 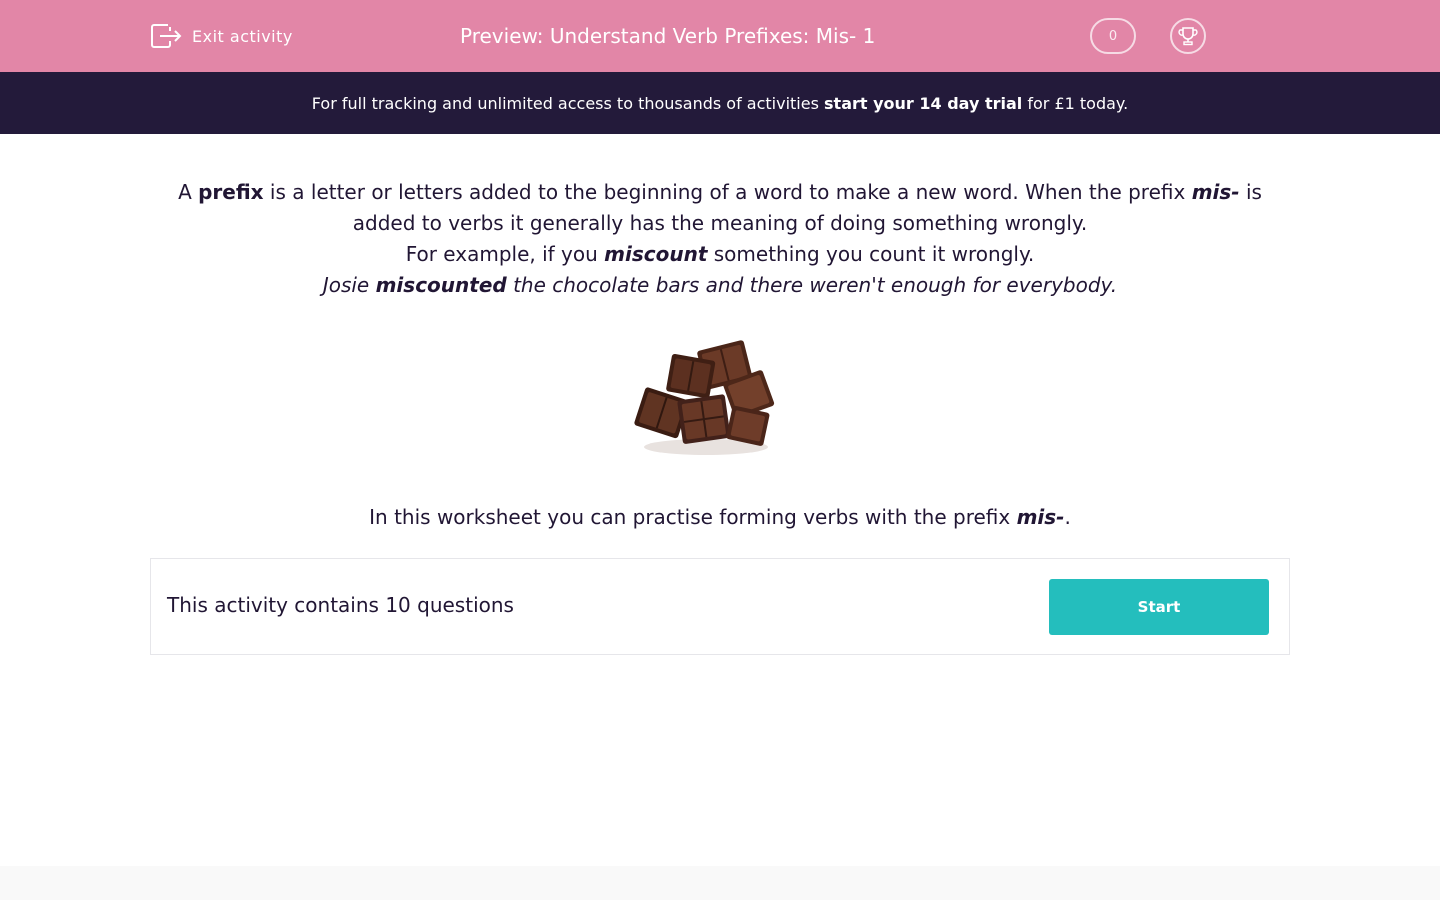 I want to click on start-button: Start, so click(x=1159, y=607).